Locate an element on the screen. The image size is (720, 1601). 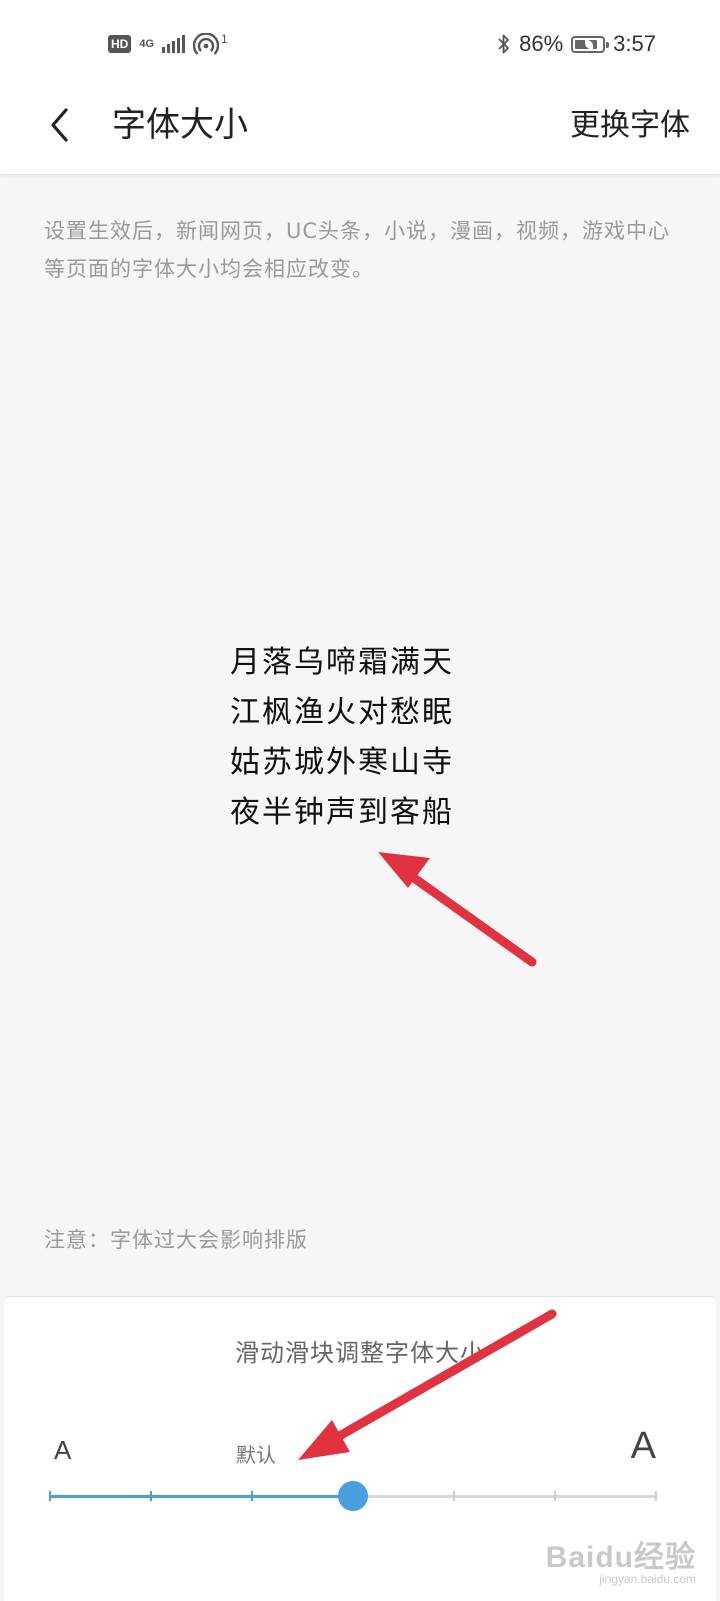
slider-thumb is located at coordinates (353, 1496).